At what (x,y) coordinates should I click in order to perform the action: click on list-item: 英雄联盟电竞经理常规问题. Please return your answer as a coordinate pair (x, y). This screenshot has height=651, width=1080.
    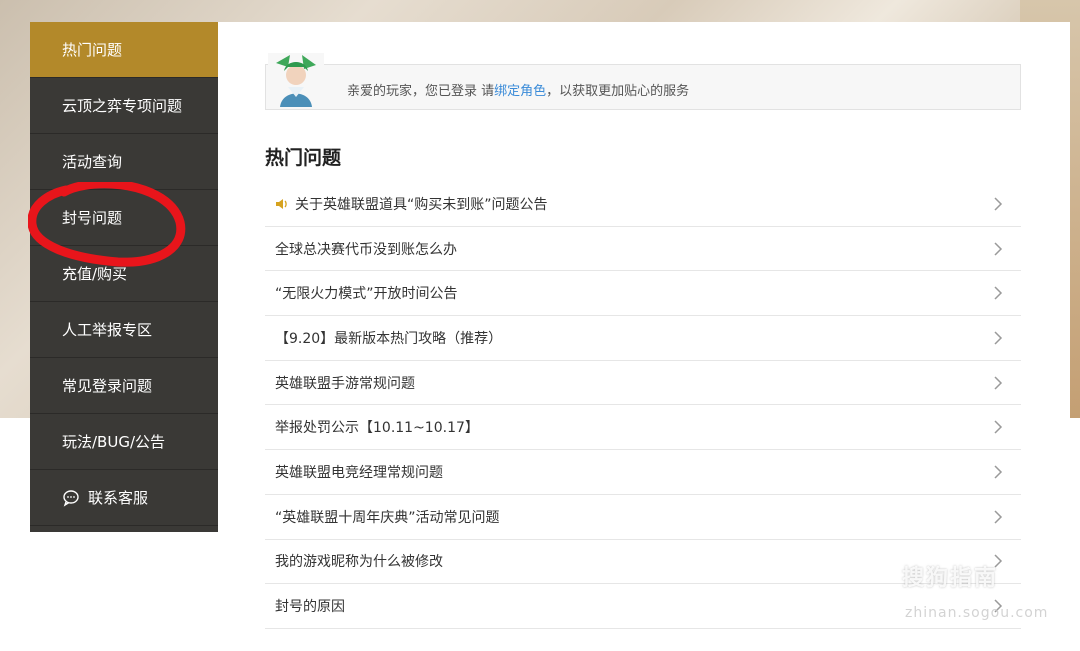
    Looking at the image, I should click on (643, 472).